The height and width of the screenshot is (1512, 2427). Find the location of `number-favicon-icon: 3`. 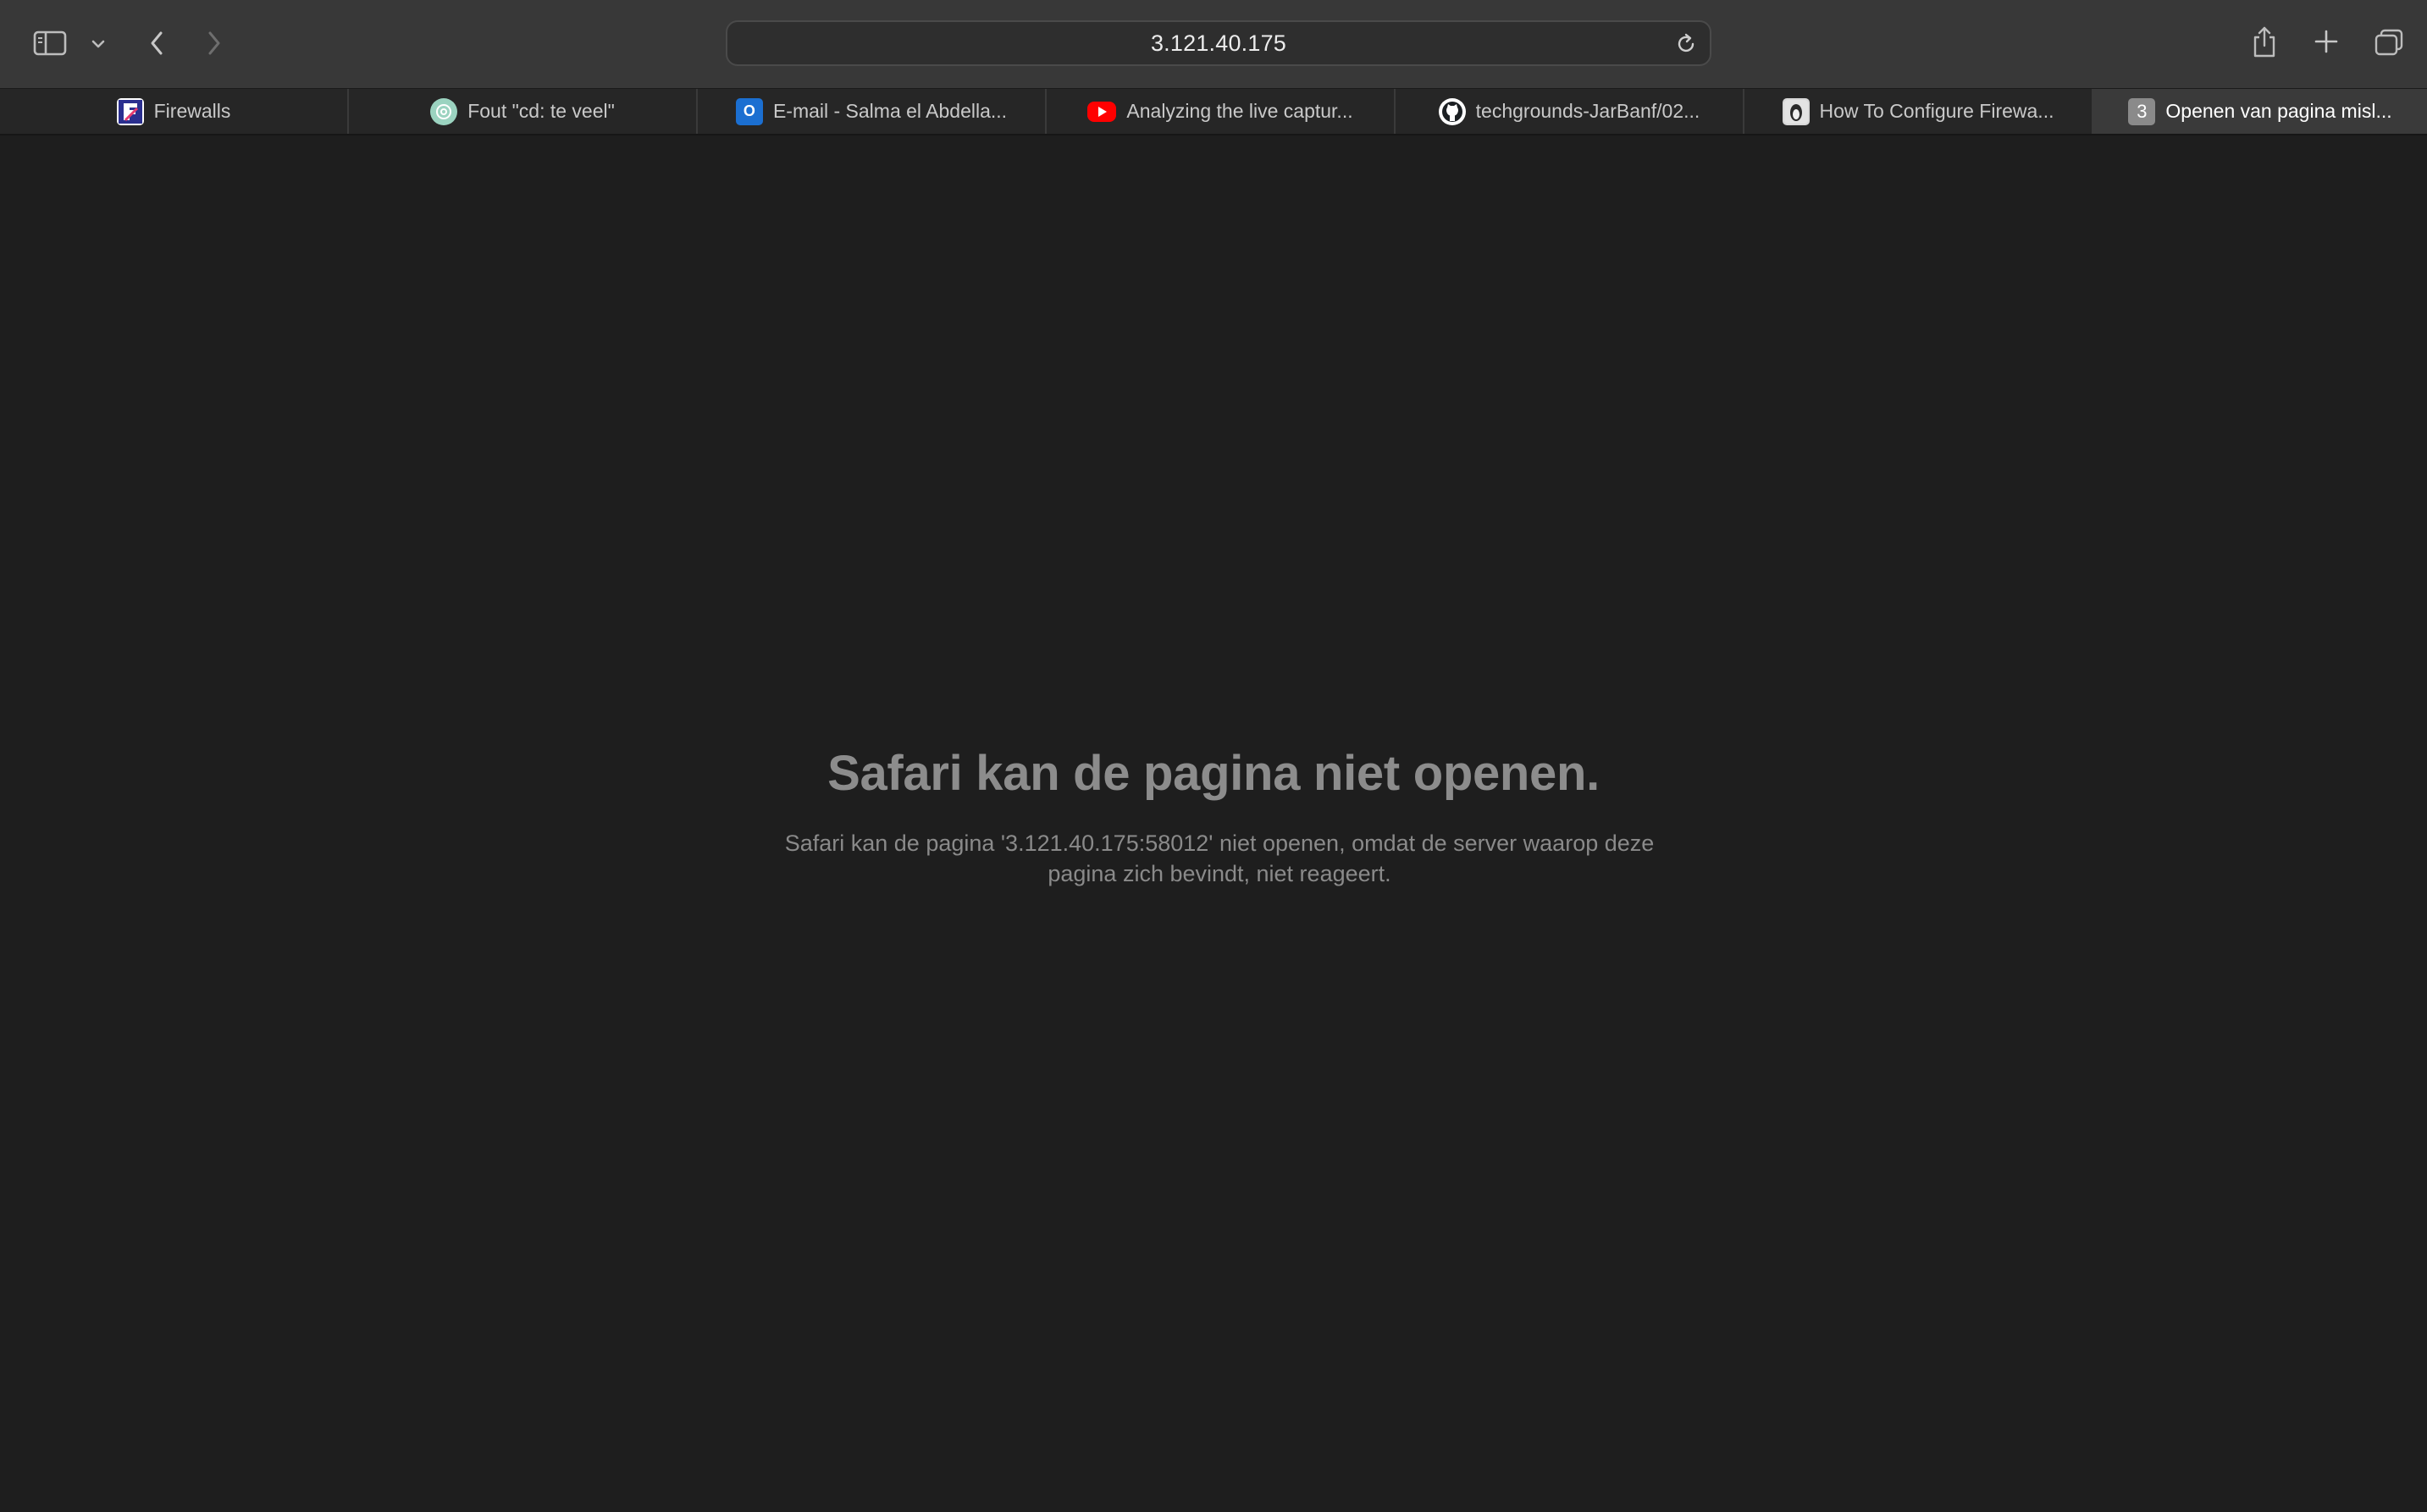

number-favicon-icon: 3 is located at coordinates (2142, 111).